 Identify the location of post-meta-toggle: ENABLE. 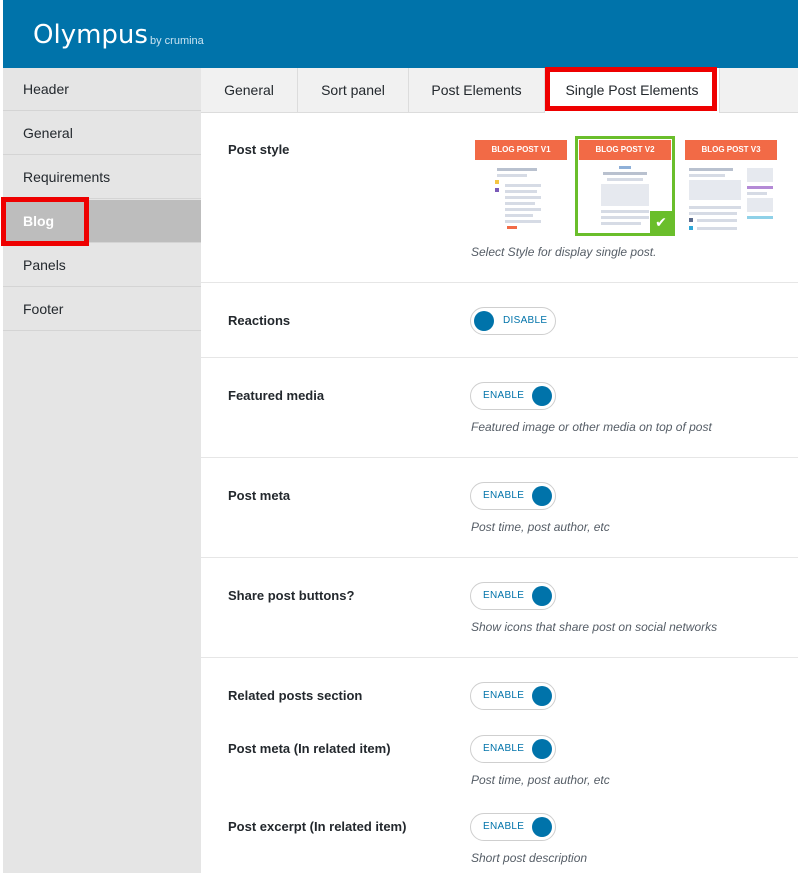
(513, 496).